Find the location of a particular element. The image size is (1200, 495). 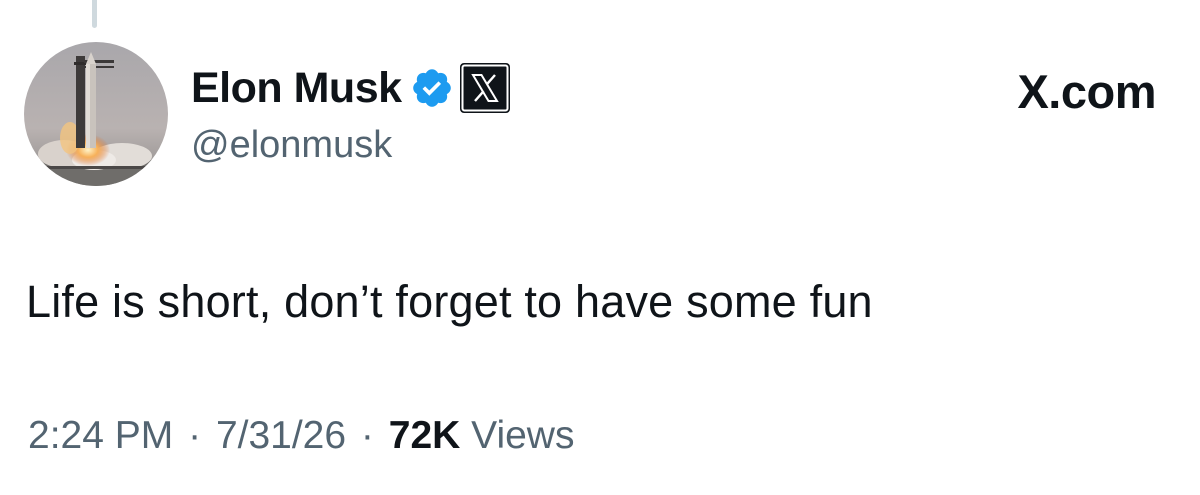

thread-connector-line is located at coordinates (94, 14).